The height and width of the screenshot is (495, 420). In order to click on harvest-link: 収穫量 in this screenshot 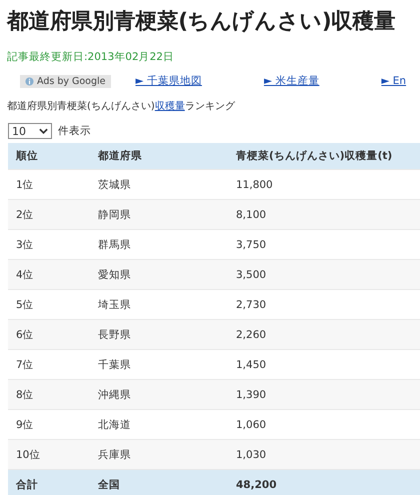, I will do `click(169, 106)`.